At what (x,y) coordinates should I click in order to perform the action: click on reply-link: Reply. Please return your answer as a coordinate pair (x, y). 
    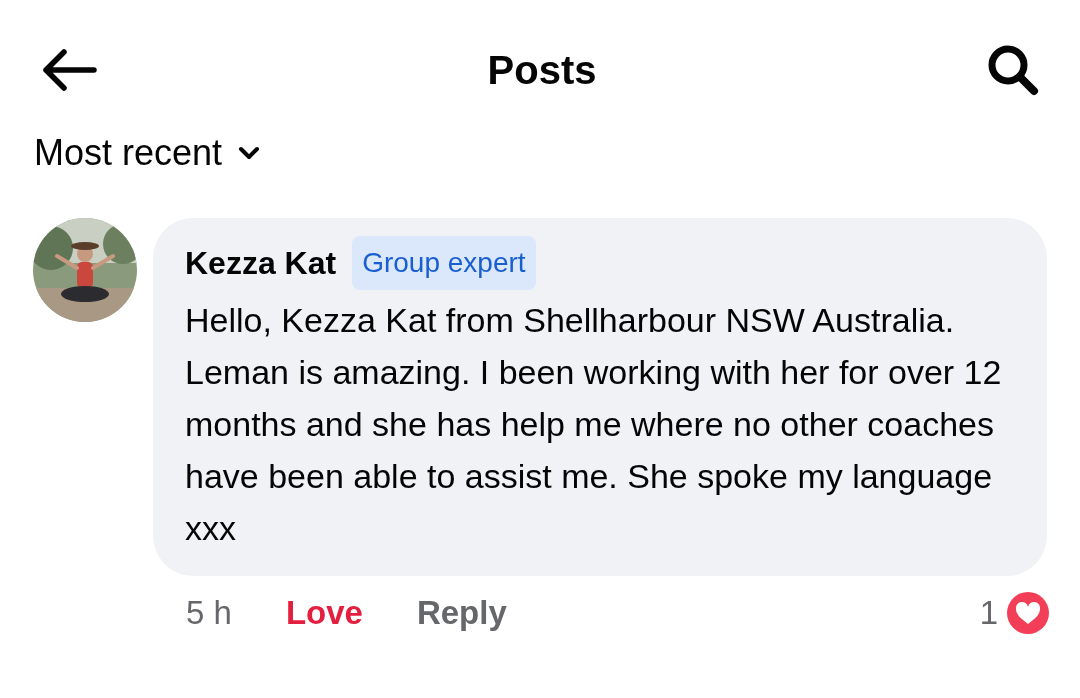
    Looking at the image, I should click on (461, 613).